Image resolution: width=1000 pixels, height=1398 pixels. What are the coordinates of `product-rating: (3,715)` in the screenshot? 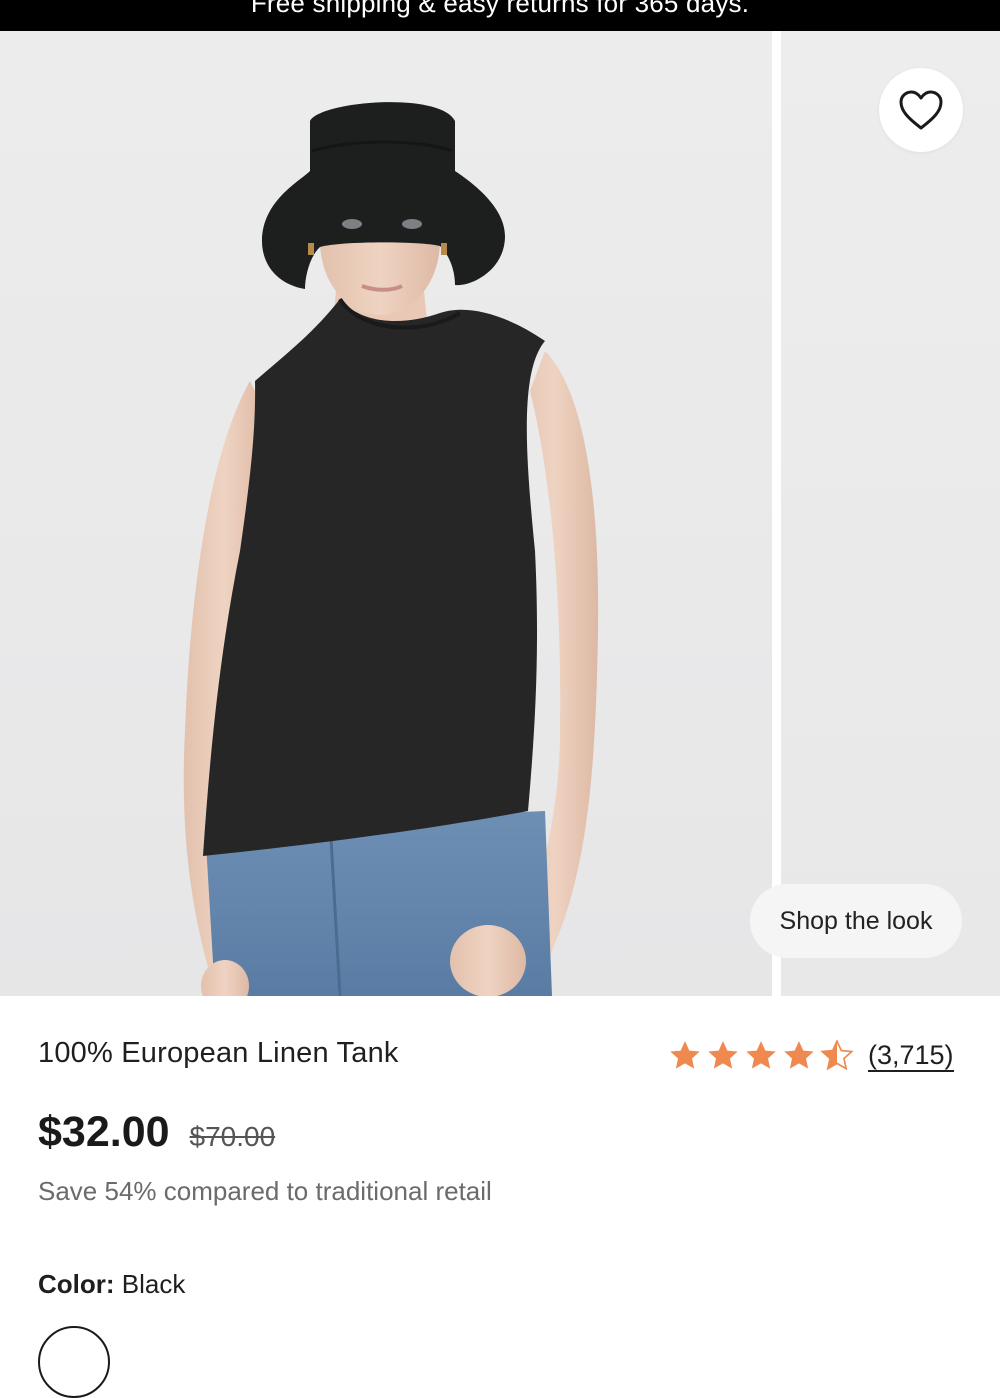 It's located at (811, 1056).